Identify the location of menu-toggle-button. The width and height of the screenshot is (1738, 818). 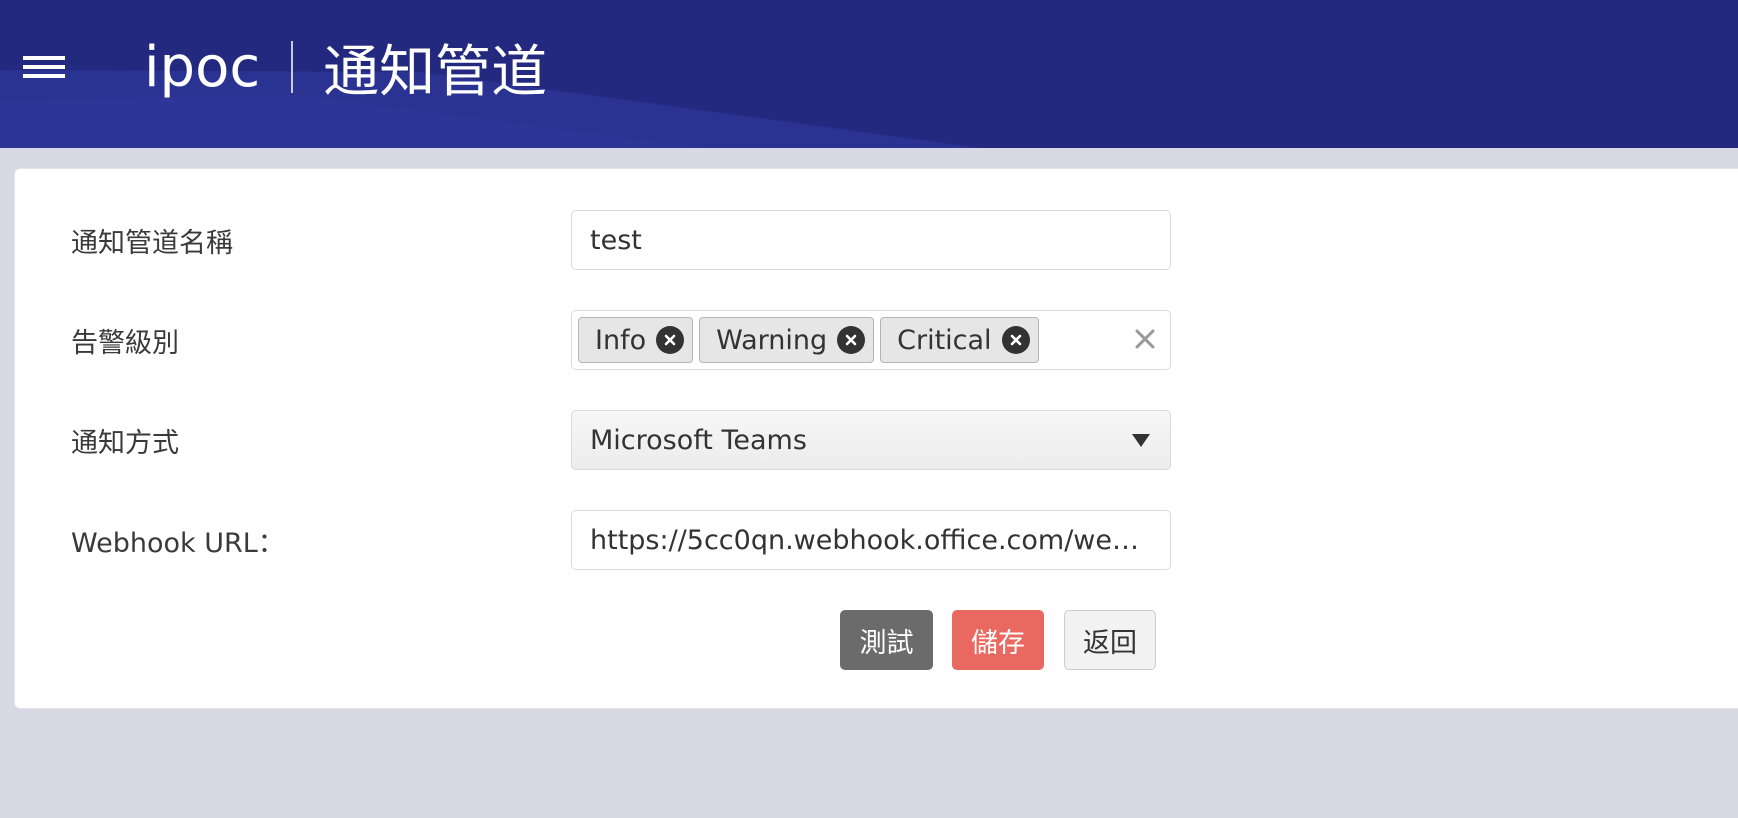
(44, 69).